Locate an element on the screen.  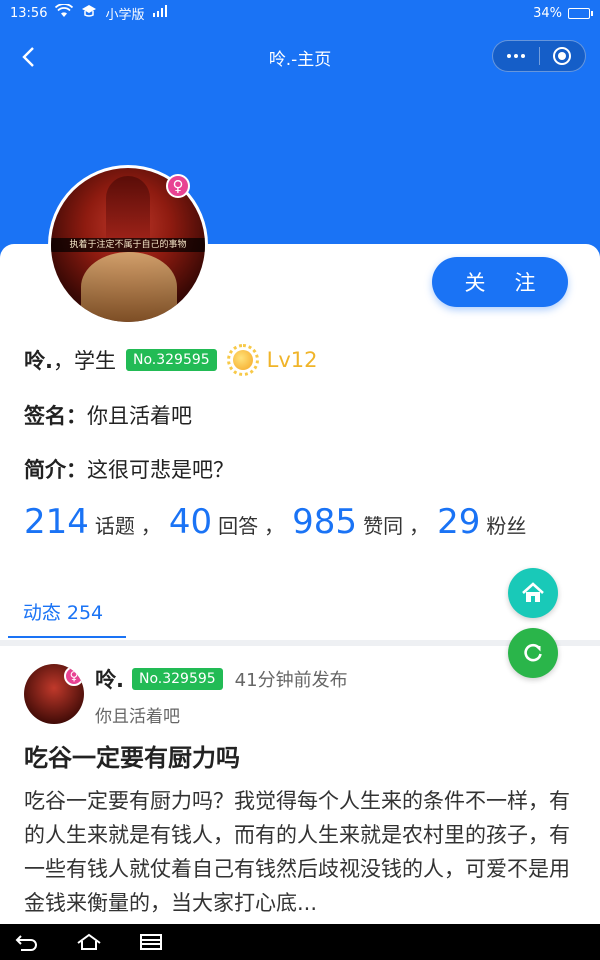
home-button is located at coordinates (533, 593).